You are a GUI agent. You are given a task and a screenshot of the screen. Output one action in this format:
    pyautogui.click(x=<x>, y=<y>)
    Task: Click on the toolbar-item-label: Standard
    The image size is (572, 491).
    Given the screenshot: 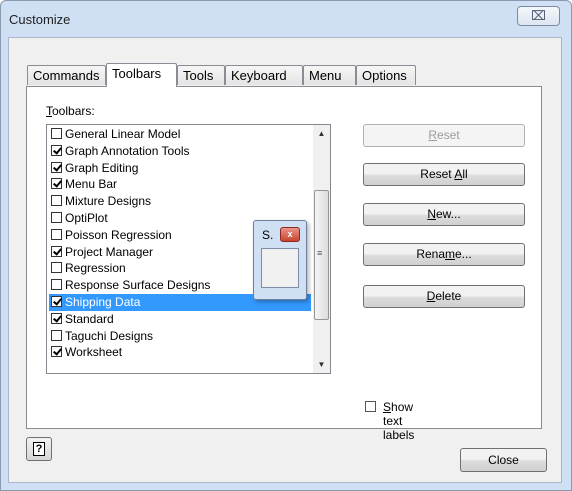 What is the action you would take?
    pyautogui.click(x=89, y=318)
    